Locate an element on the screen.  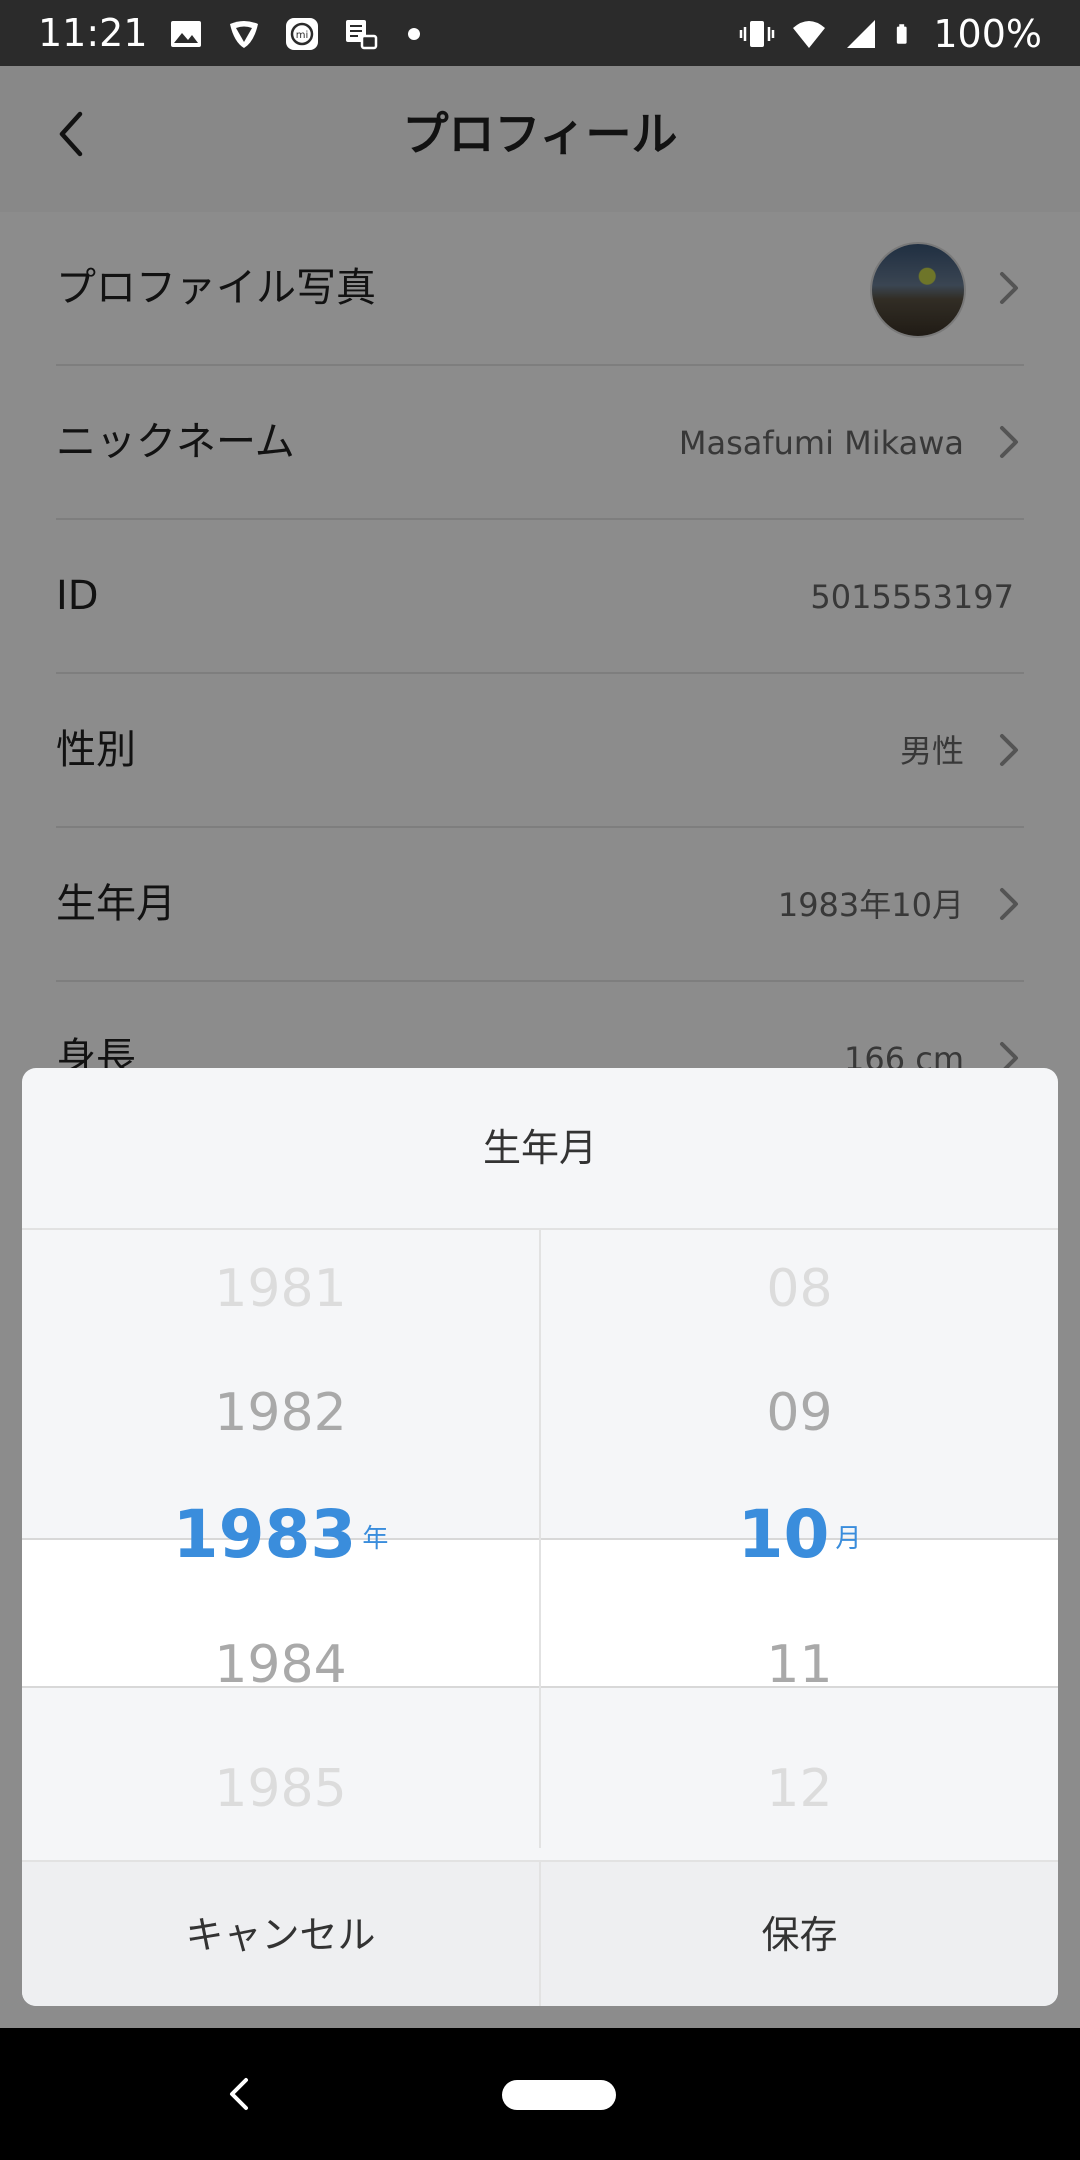
home-pill-button is located at coordinates (559, 2095).